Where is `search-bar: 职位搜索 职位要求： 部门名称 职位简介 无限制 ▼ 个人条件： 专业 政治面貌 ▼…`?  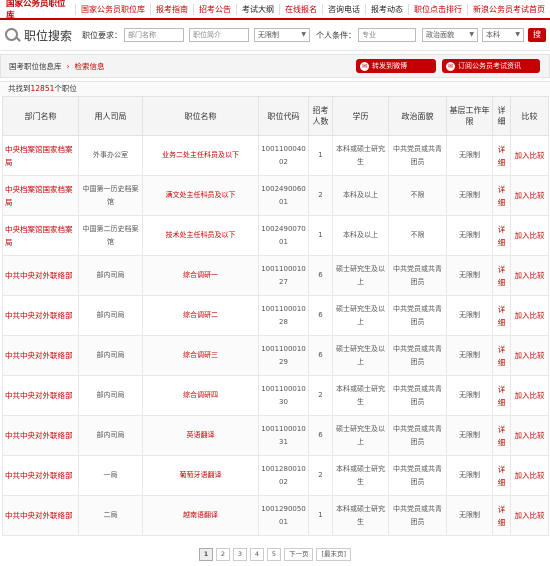 search-bar: 职位搜索 职位要求： 部门名称 职位简介 无限制 ▼ 个人条件： 专业 政治面貌 ▼… is located at coordinates (275, 35).